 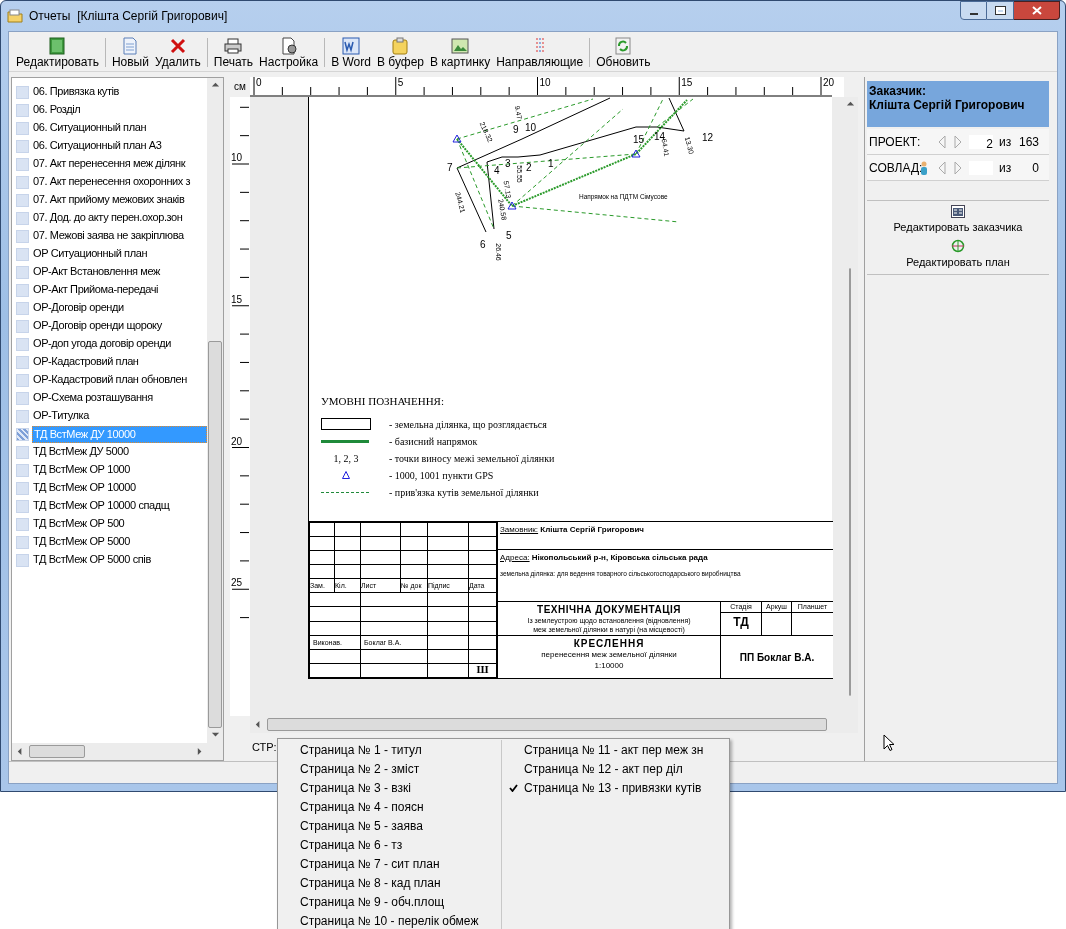 I want to click on toolbar-button: Печать, so click(x=233, y=52).